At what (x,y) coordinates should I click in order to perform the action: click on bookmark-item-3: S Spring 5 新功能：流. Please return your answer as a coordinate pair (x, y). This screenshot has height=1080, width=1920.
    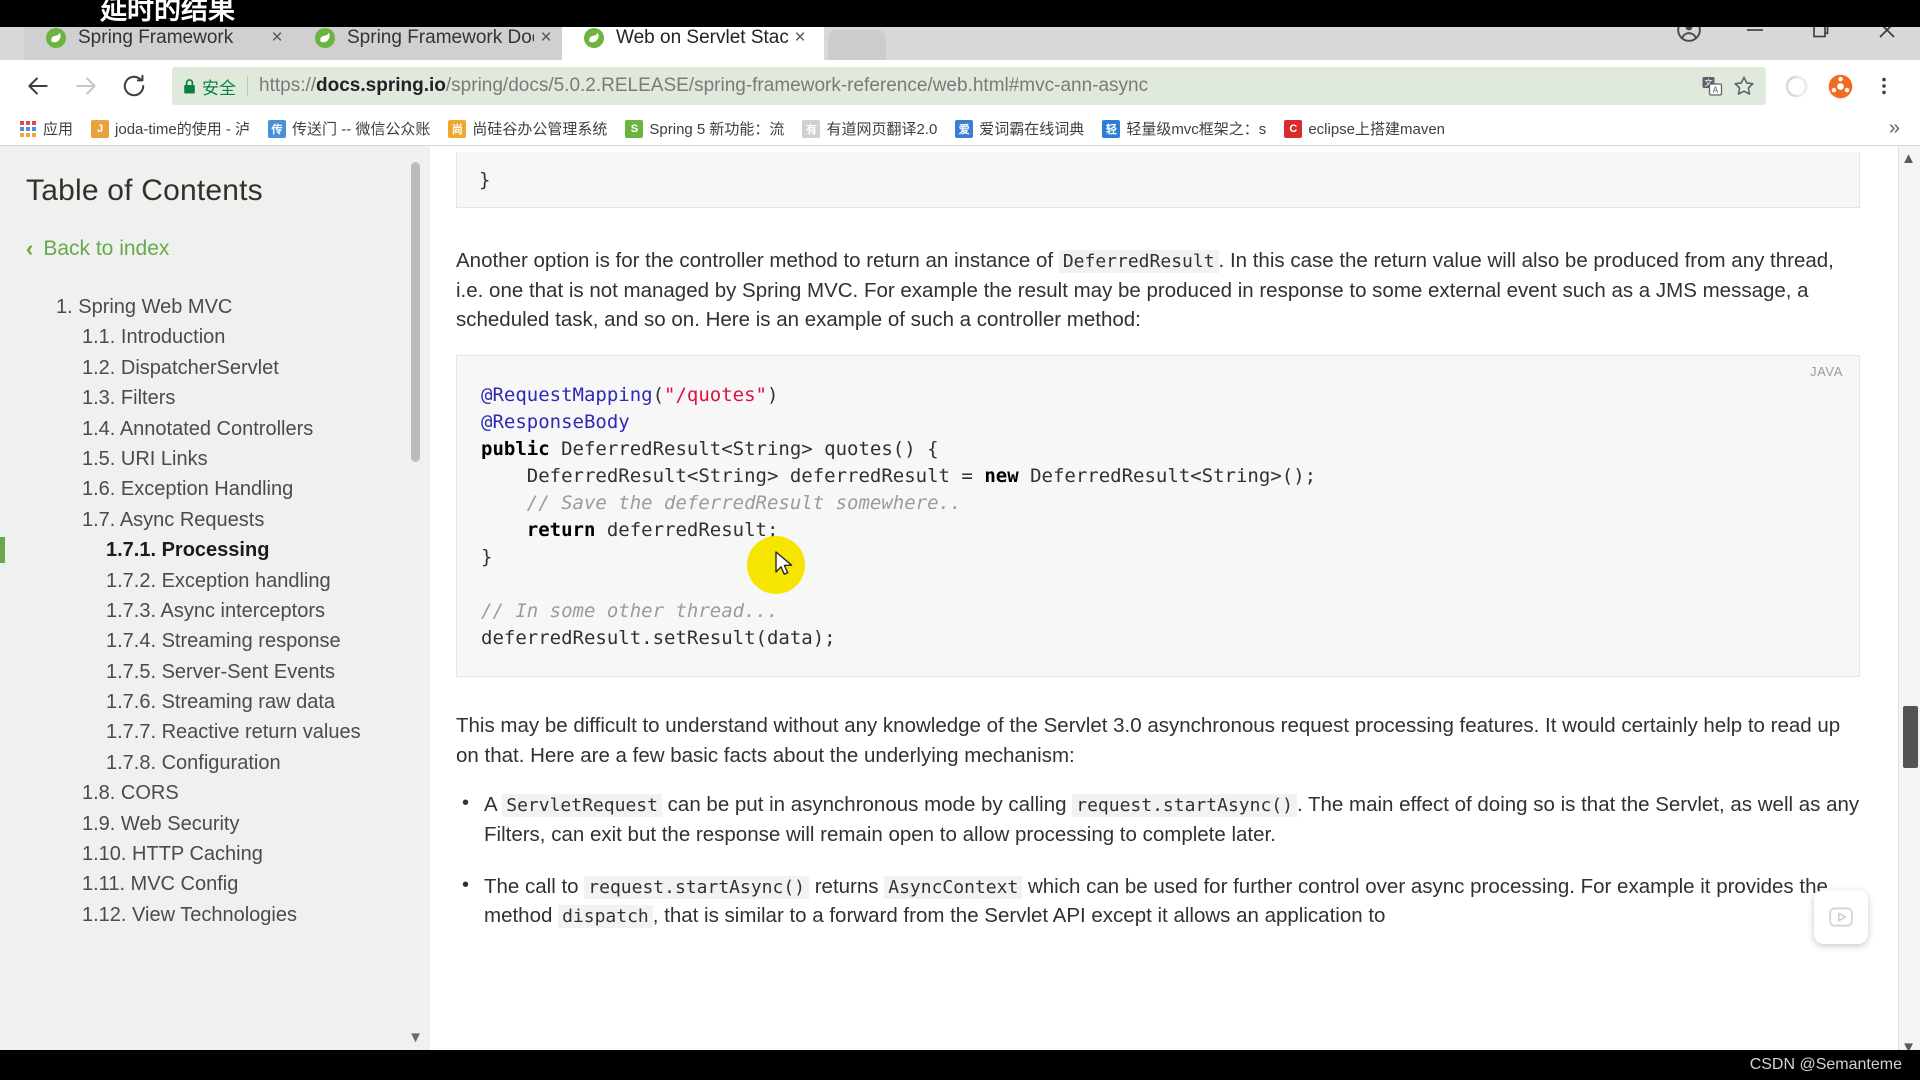
    Looking at the image, I should click on (704, 129).